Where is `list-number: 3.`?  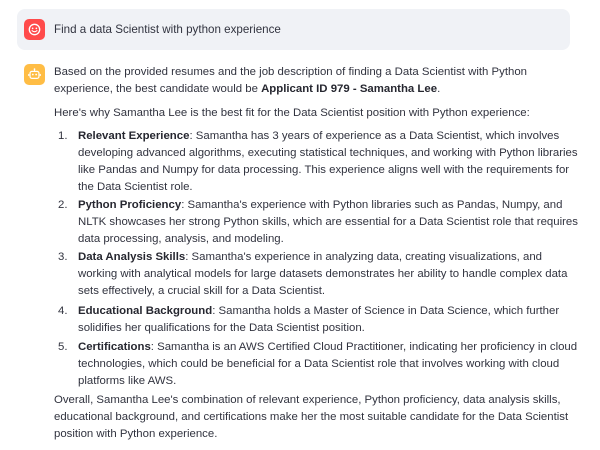
list-number: 3. is located at coordinates (63, 257).